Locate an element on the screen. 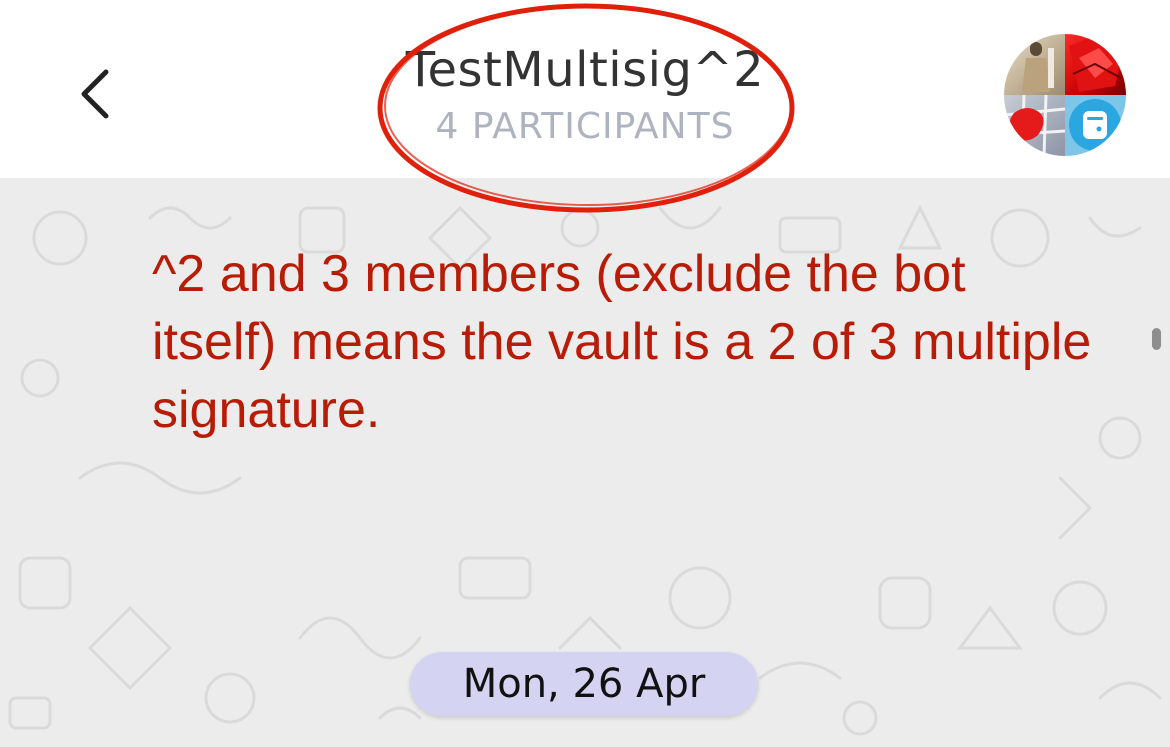  back-button is located at coordinates (96, 94).